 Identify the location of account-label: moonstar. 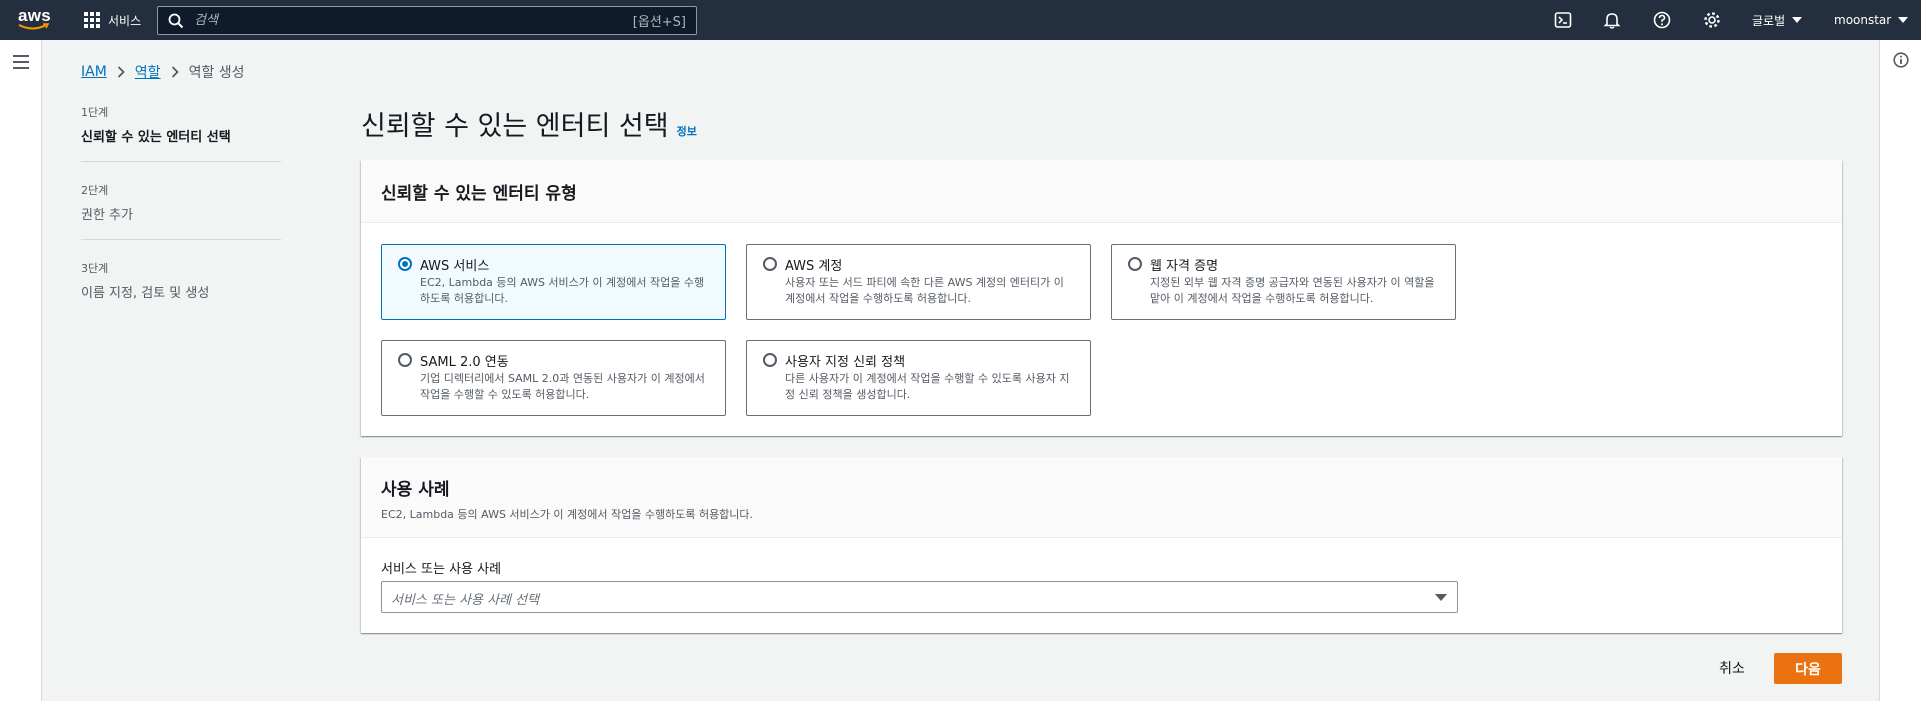
(1863, 20).